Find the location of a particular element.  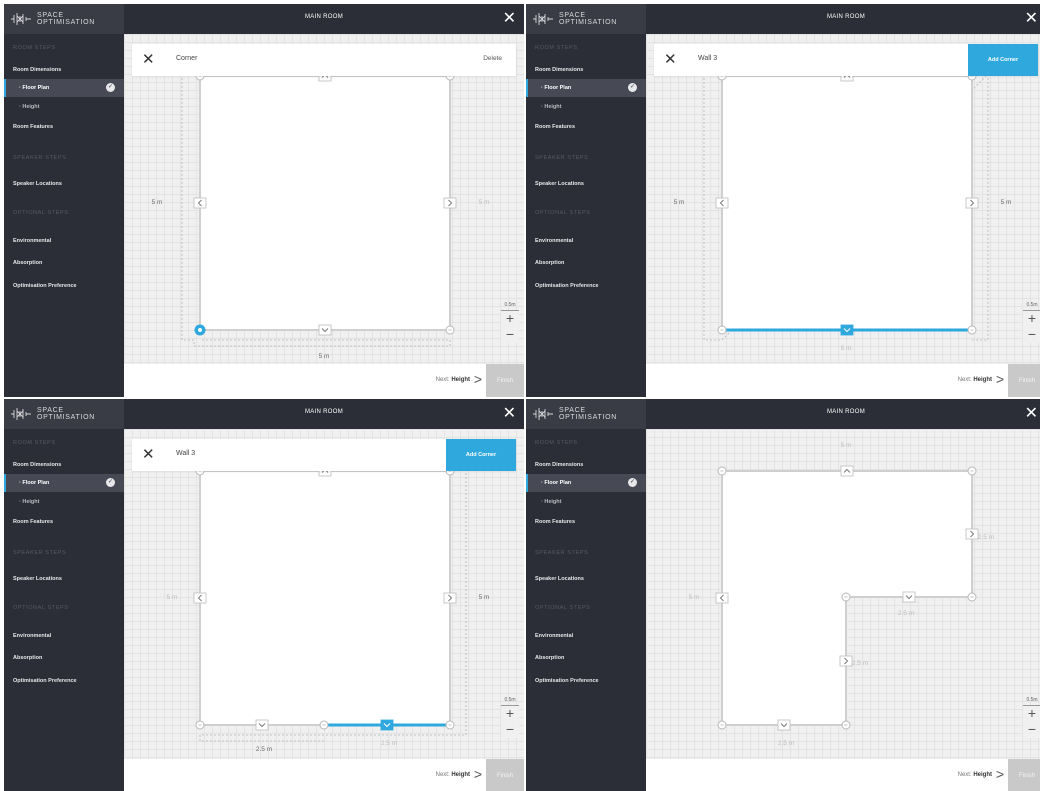

selection-label: Wall 3 is located at coordinates (186, 453).